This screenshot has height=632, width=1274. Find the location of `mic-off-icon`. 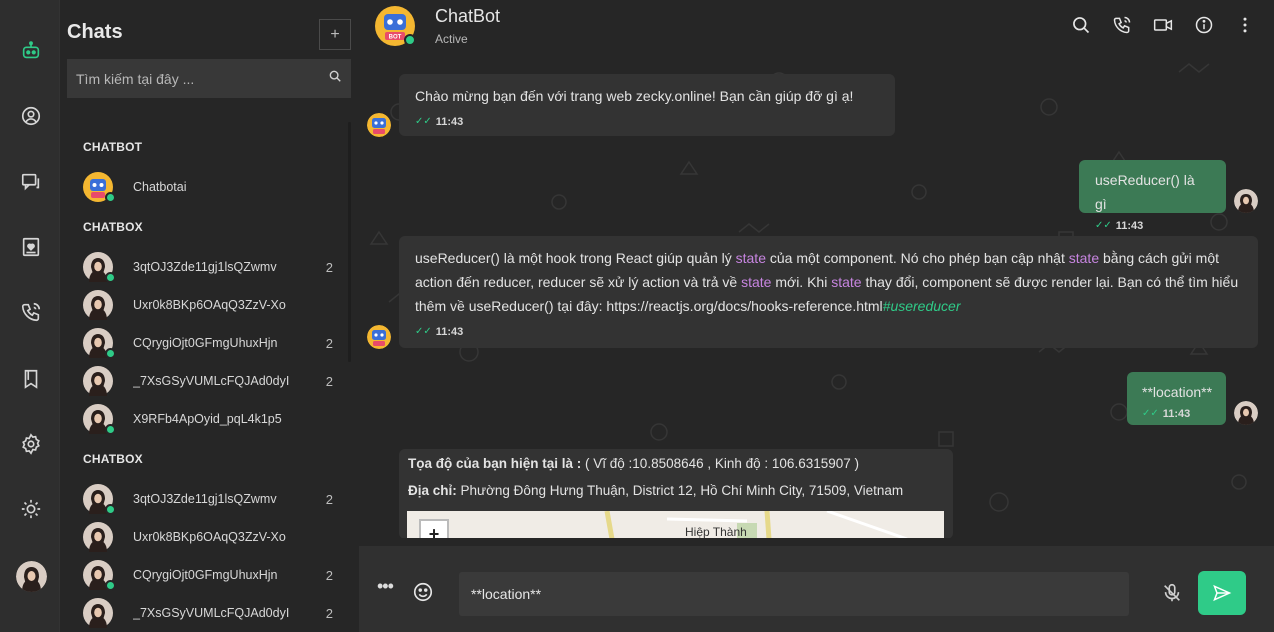

mic-off-icon is located at coordinates (1172, 593).